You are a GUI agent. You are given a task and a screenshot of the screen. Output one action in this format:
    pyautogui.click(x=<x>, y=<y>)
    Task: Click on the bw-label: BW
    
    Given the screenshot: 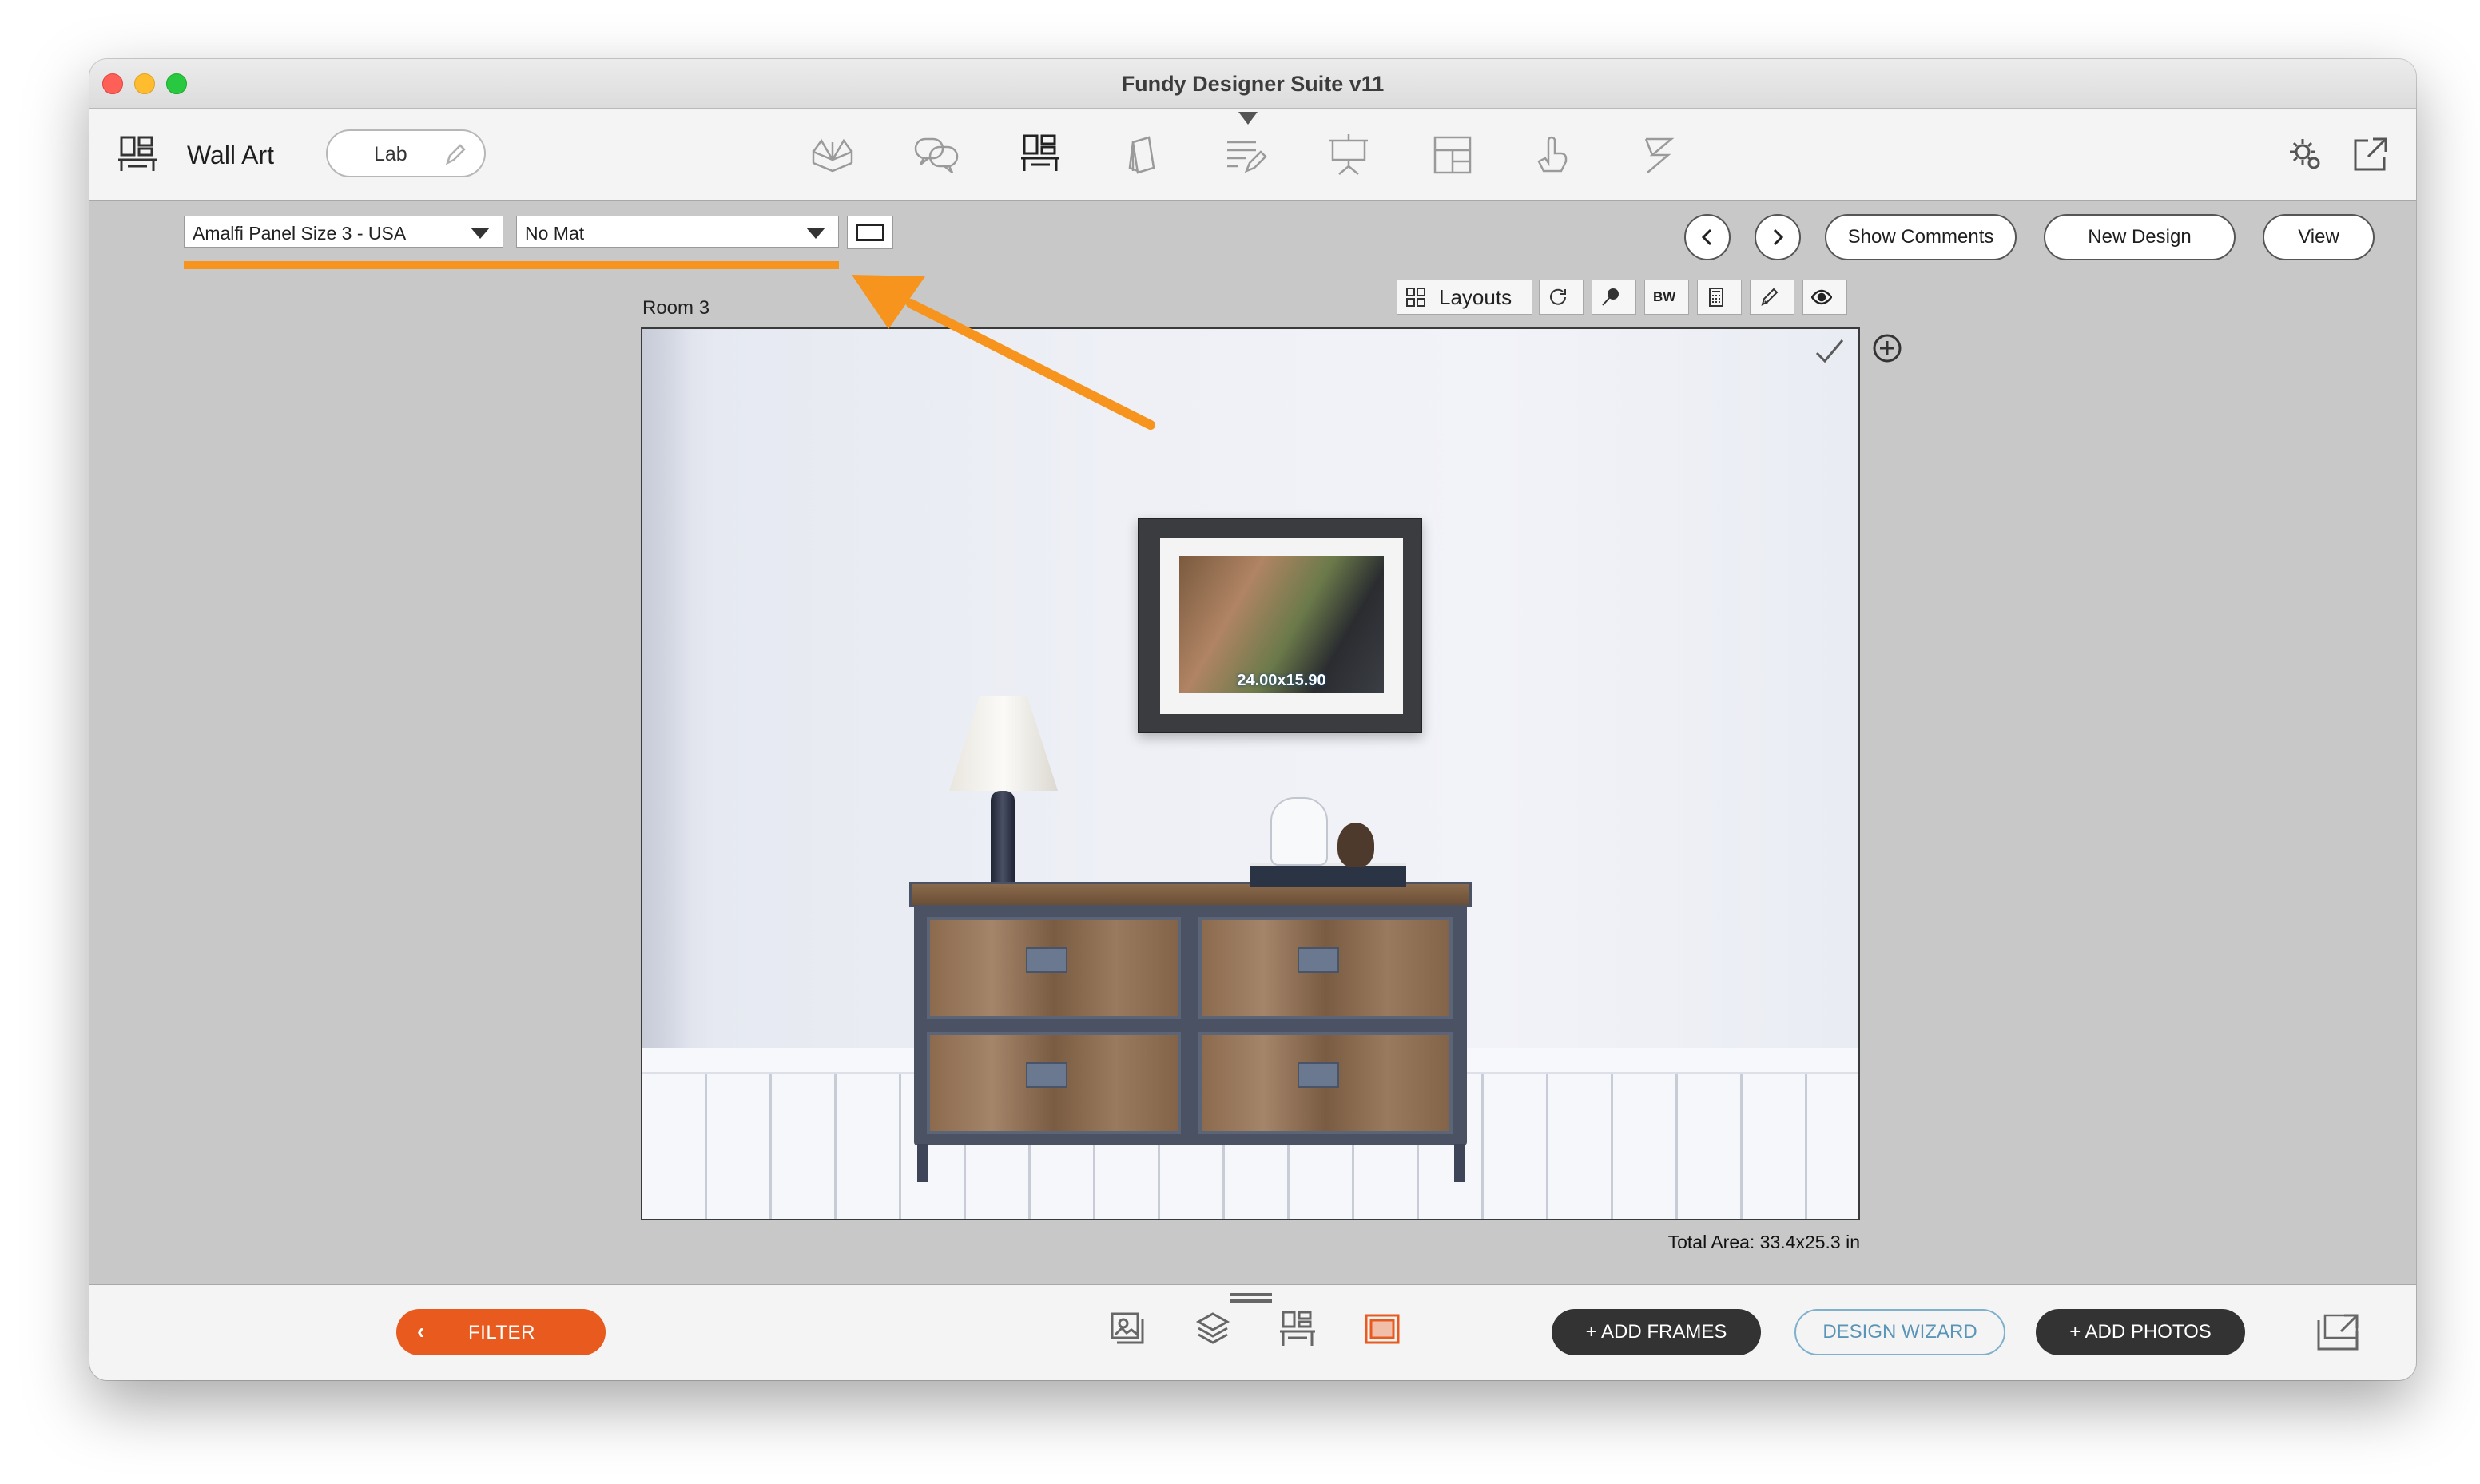 What is the action you would take?
    pyautogui.click(x=1665, y=296)
    